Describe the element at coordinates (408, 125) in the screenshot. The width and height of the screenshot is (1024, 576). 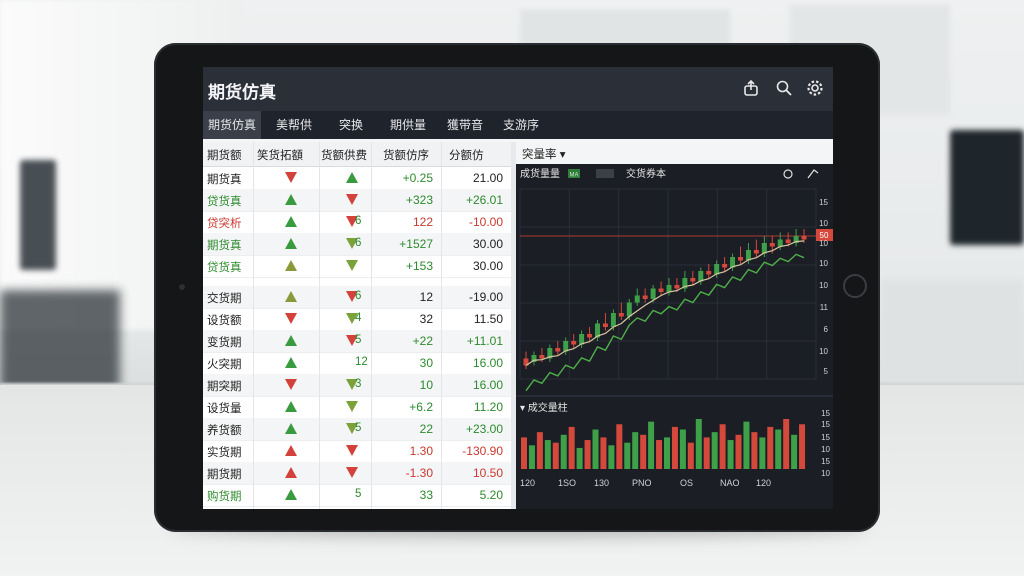
I see `tab-4: 期供量` at that location.